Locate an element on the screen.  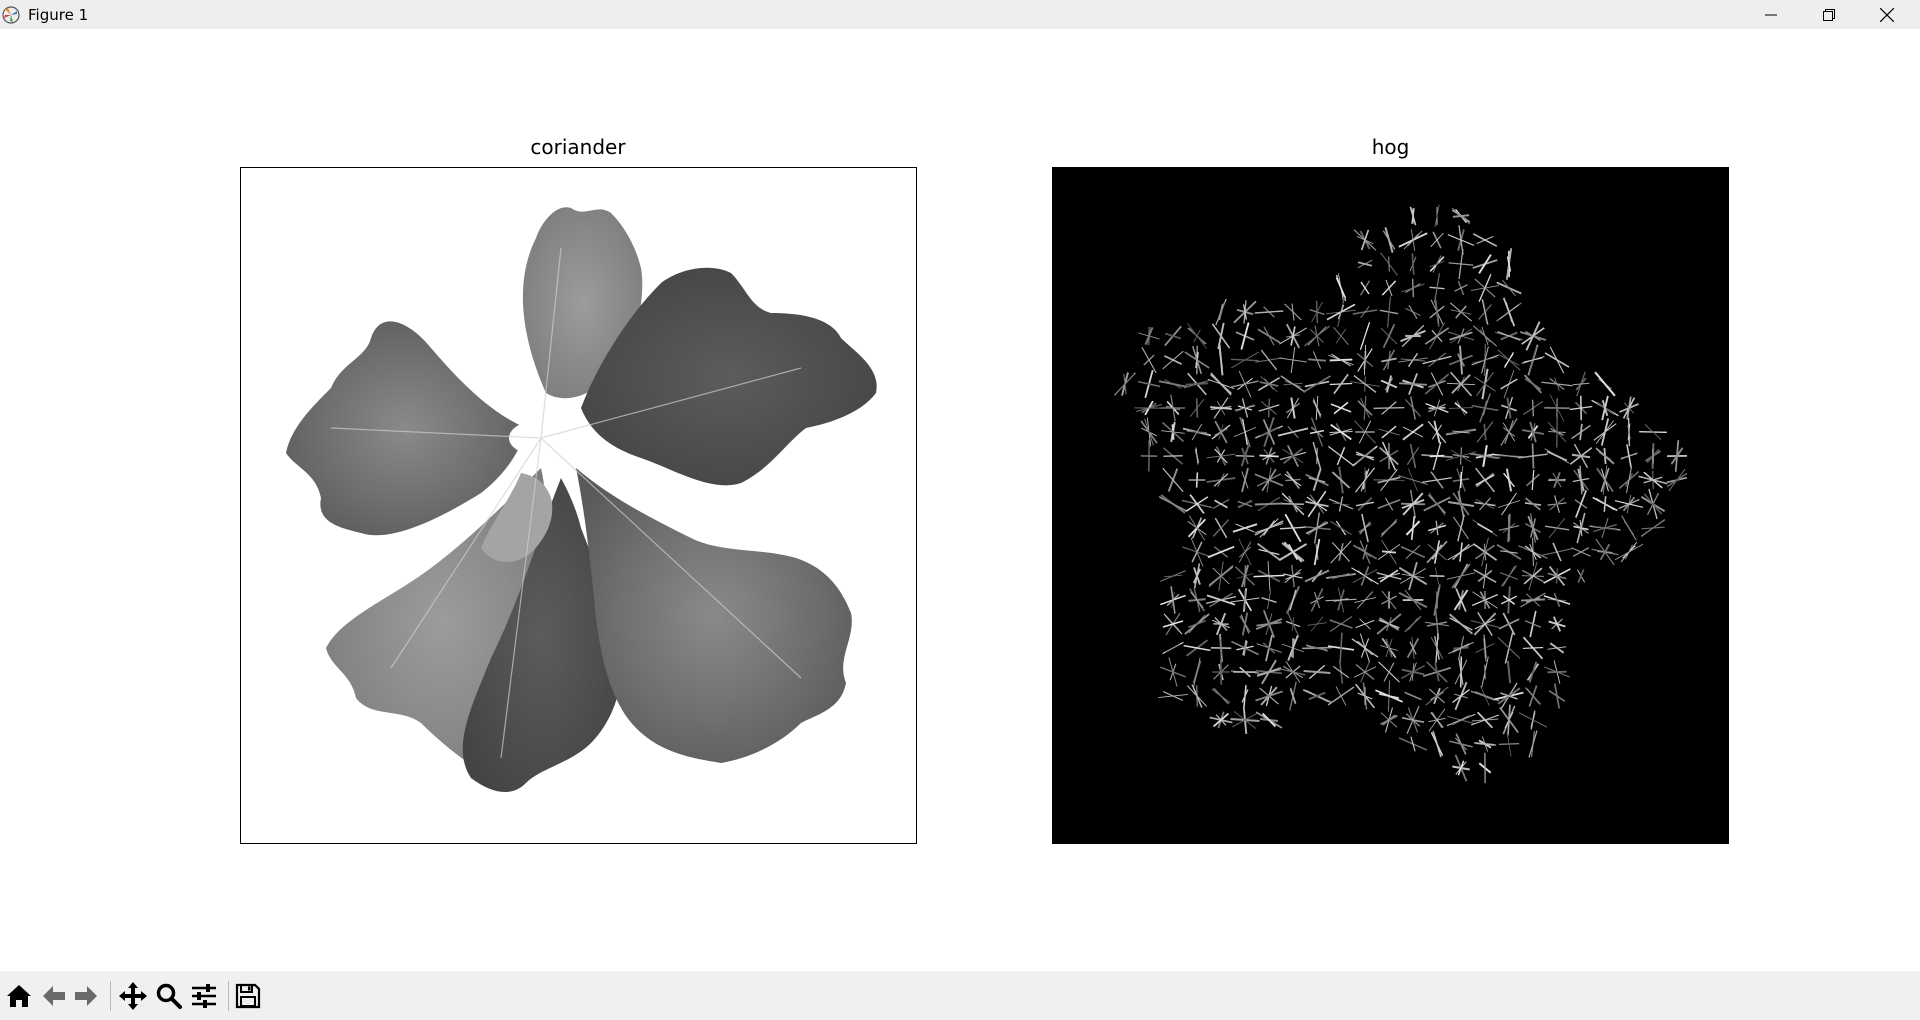
minimize-button is located at coordinates (1771, 14).